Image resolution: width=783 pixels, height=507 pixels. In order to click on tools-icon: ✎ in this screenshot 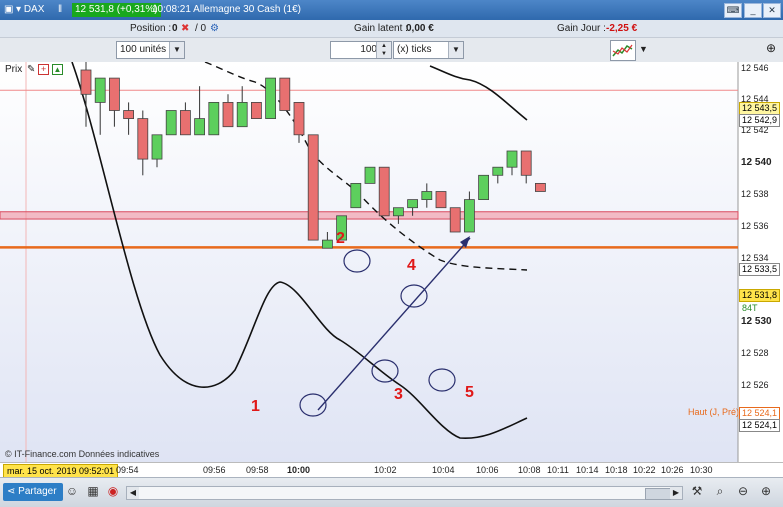, I will do `click(31, 69)`.